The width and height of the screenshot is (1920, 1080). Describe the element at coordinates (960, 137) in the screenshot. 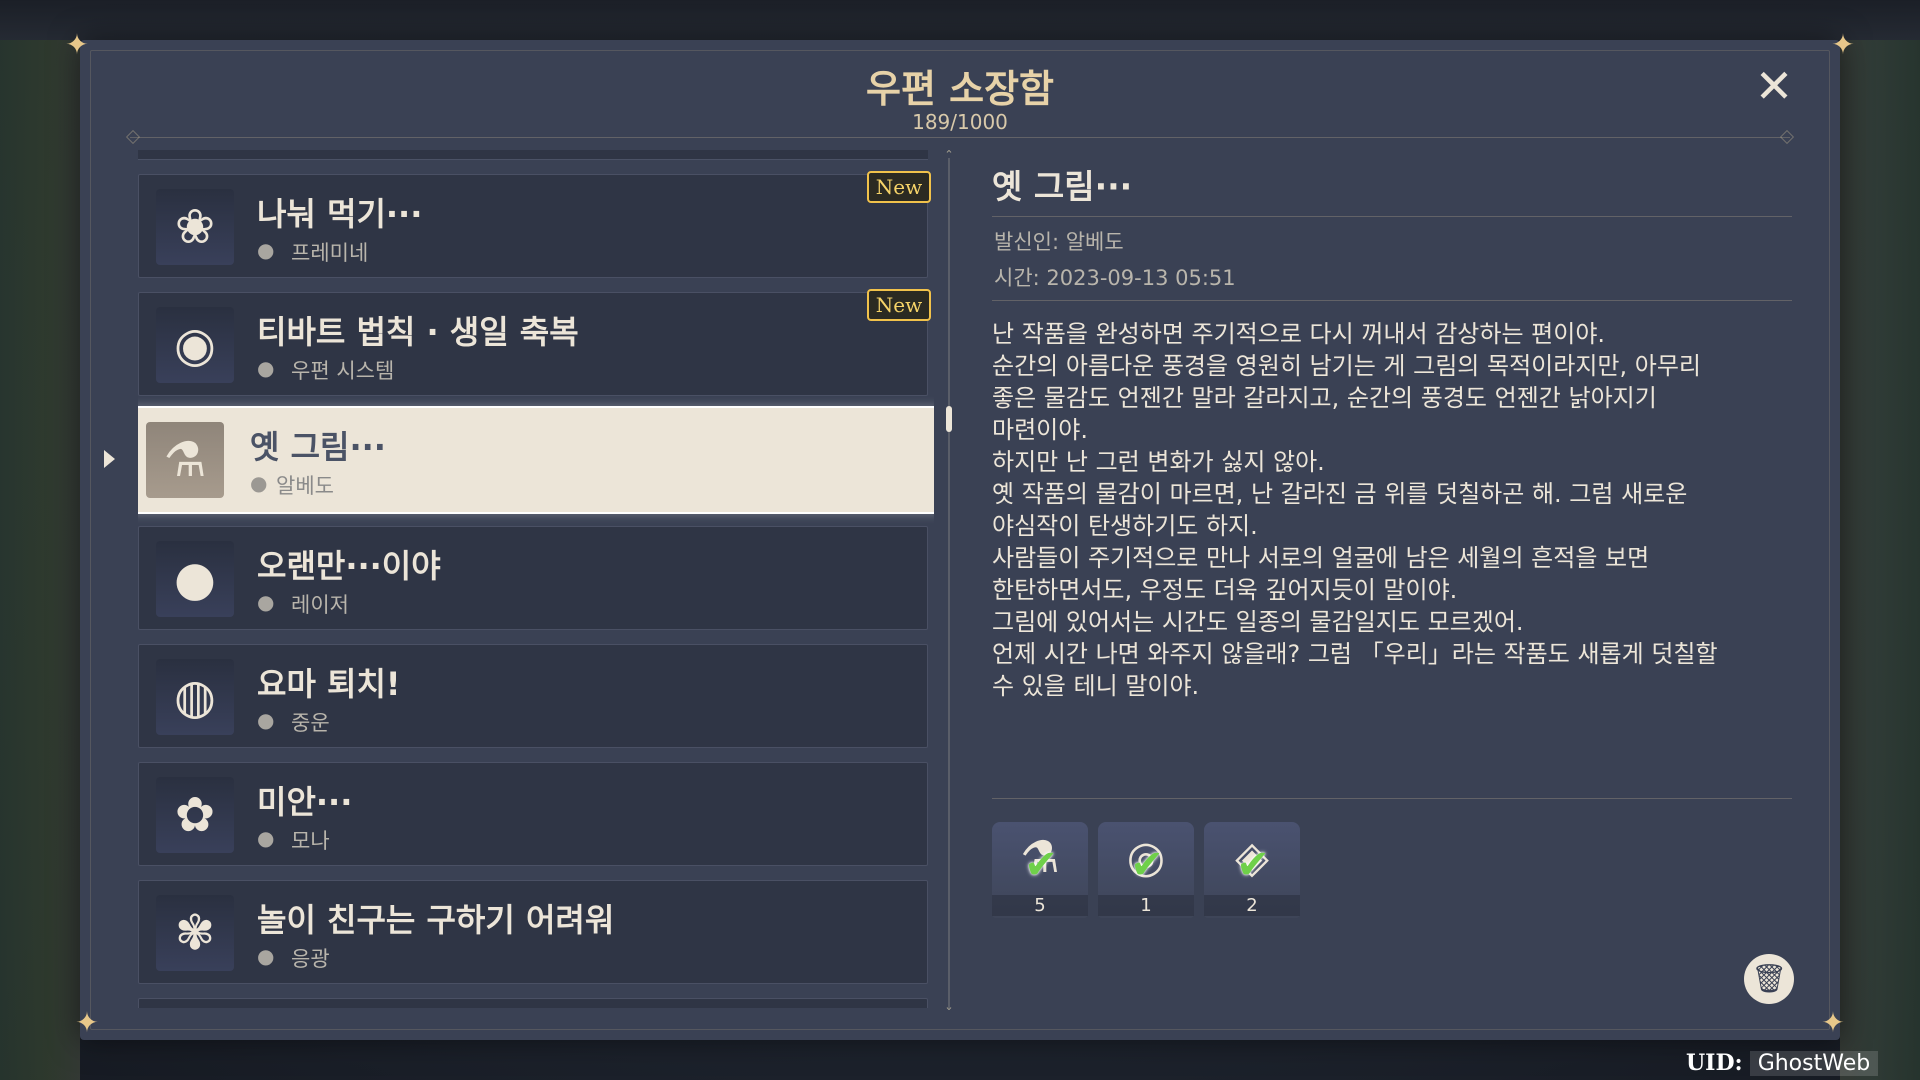

I see `header-divider` at that location.